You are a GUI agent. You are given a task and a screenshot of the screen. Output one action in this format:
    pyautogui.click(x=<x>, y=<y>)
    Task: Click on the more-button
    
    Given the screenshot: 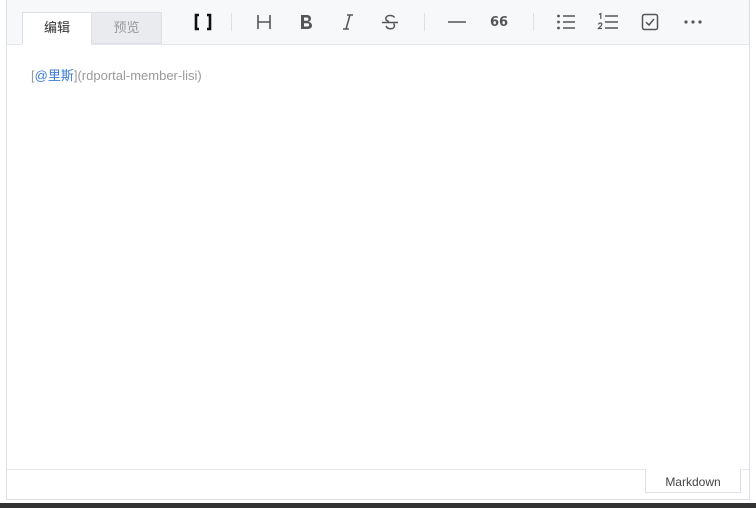 What is the action you would take?
    pyautogui.click(x=693, y=22)
    